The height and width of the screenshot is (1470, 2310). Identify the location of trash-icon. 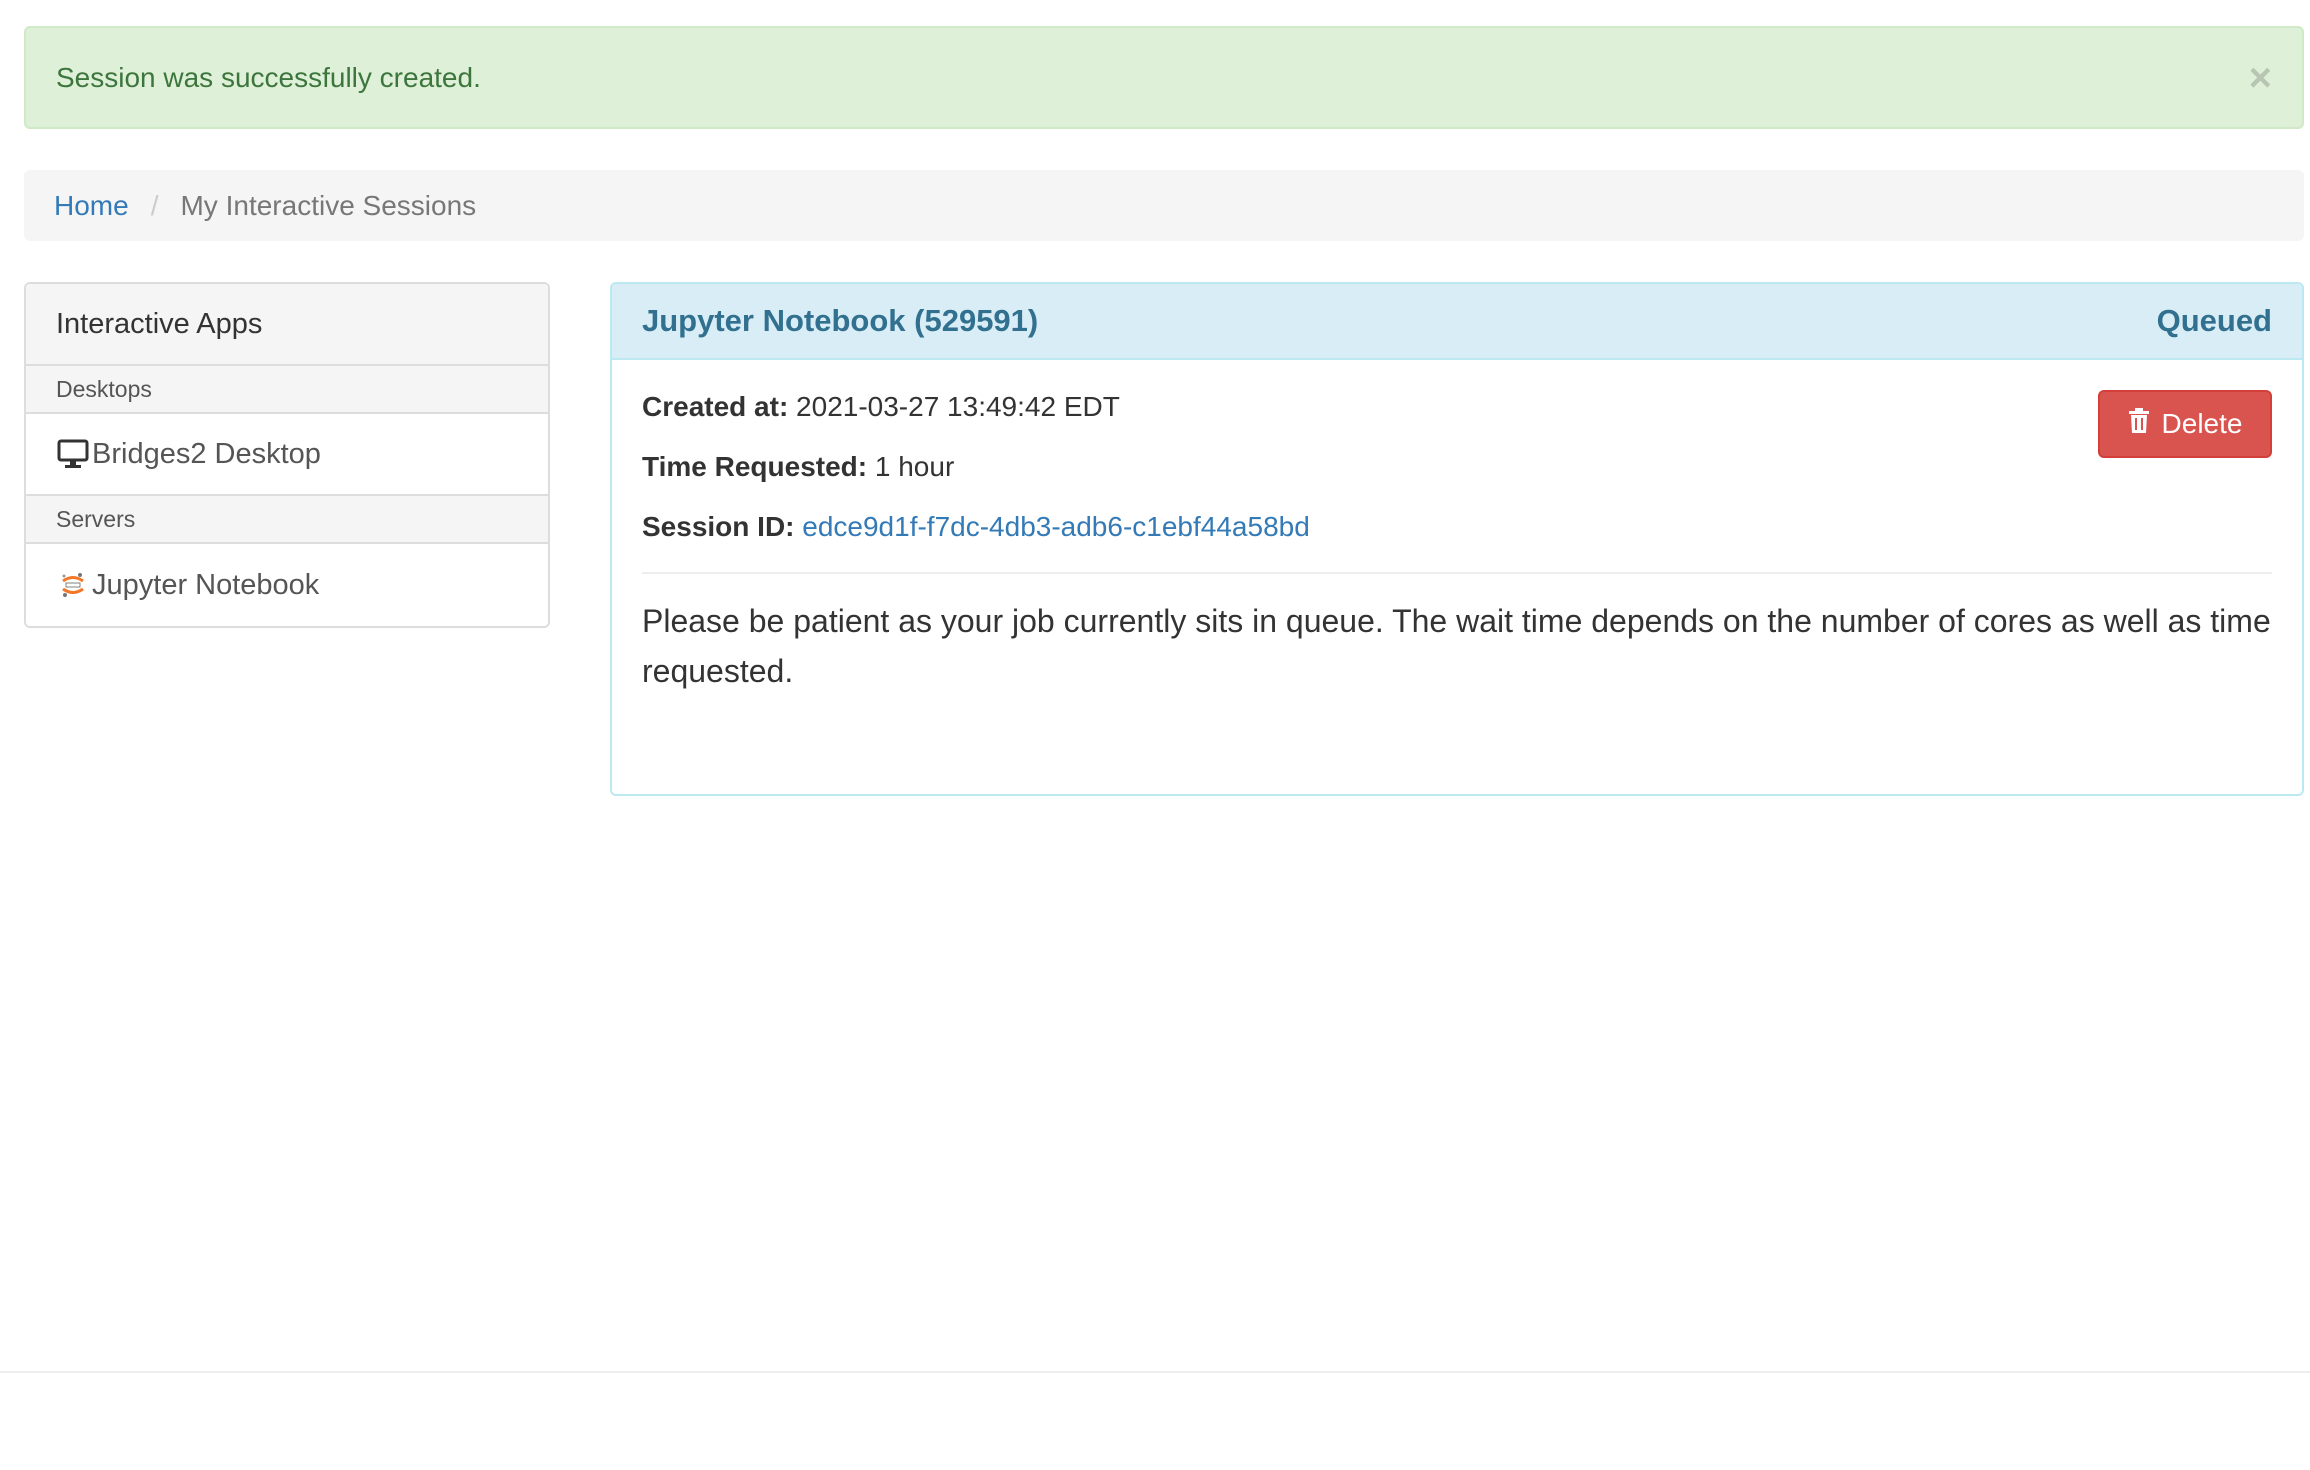
(2139, 424).